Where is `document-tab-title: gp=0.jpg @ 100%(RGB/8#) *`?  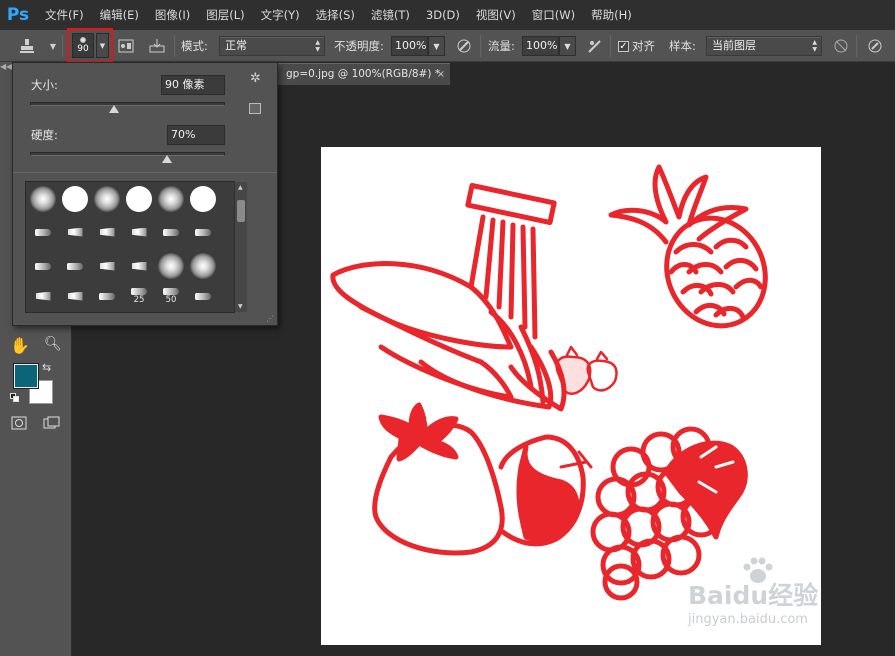 document-tab-title: gp=0.jpg @ 100%(RGB/8#) * is located at coordinates (363, 74).